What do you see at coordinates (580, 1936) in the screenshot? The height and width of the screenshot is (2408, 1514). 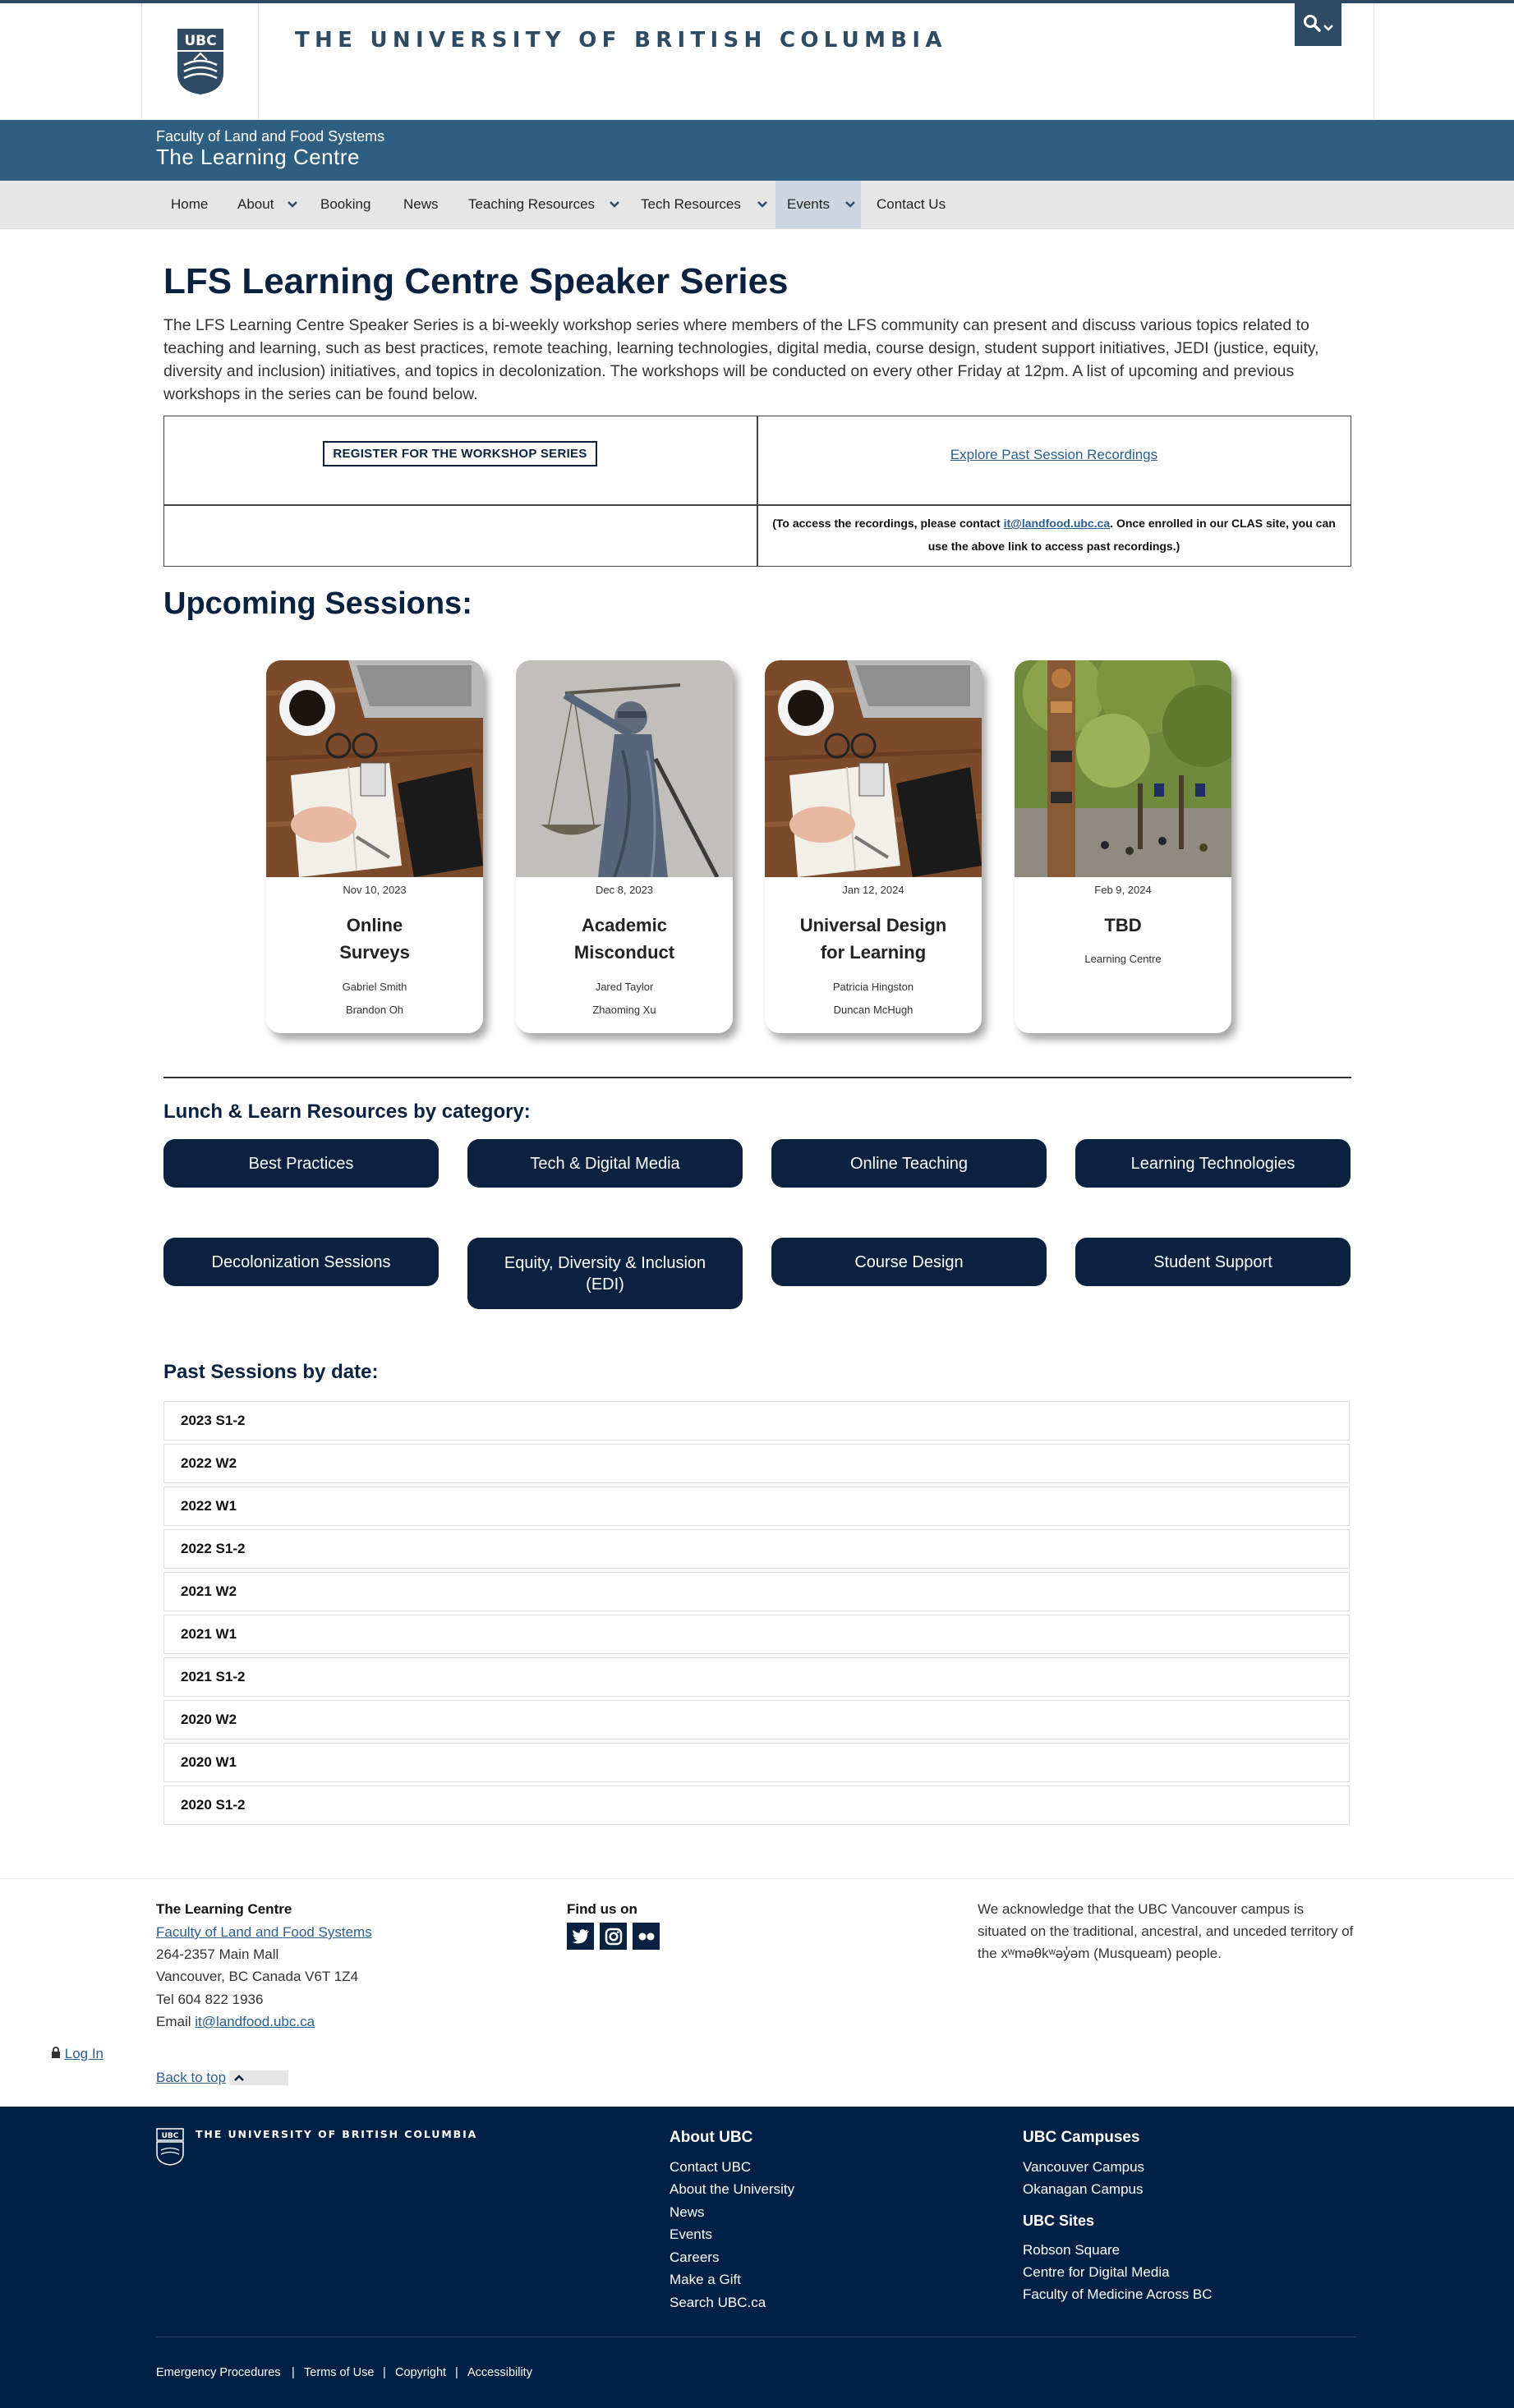 I see `twitter-icon` at bounding box center [580, 1936].